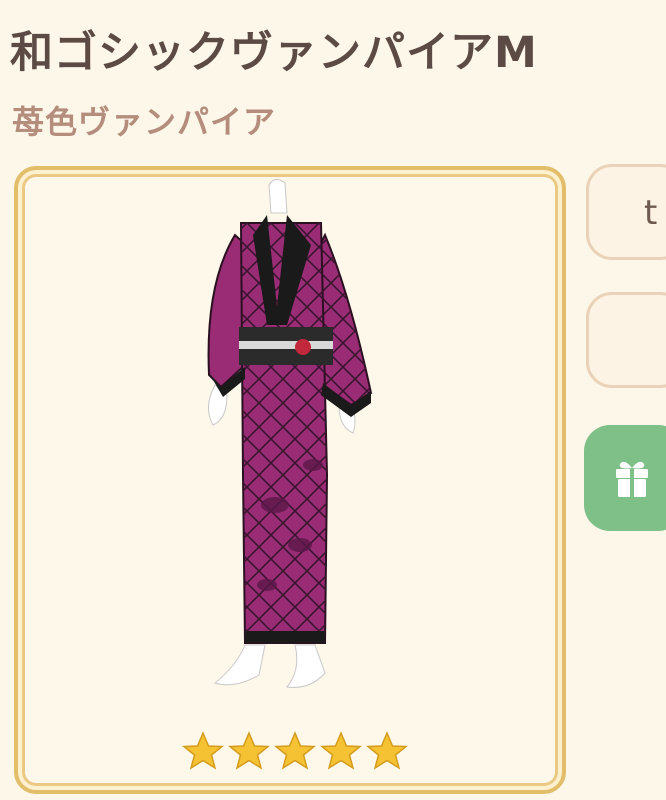  What do you see at coordinates (651, 213) in the screenshot?
I see `side-button-1-label: t` at bounding box center [651, 213].